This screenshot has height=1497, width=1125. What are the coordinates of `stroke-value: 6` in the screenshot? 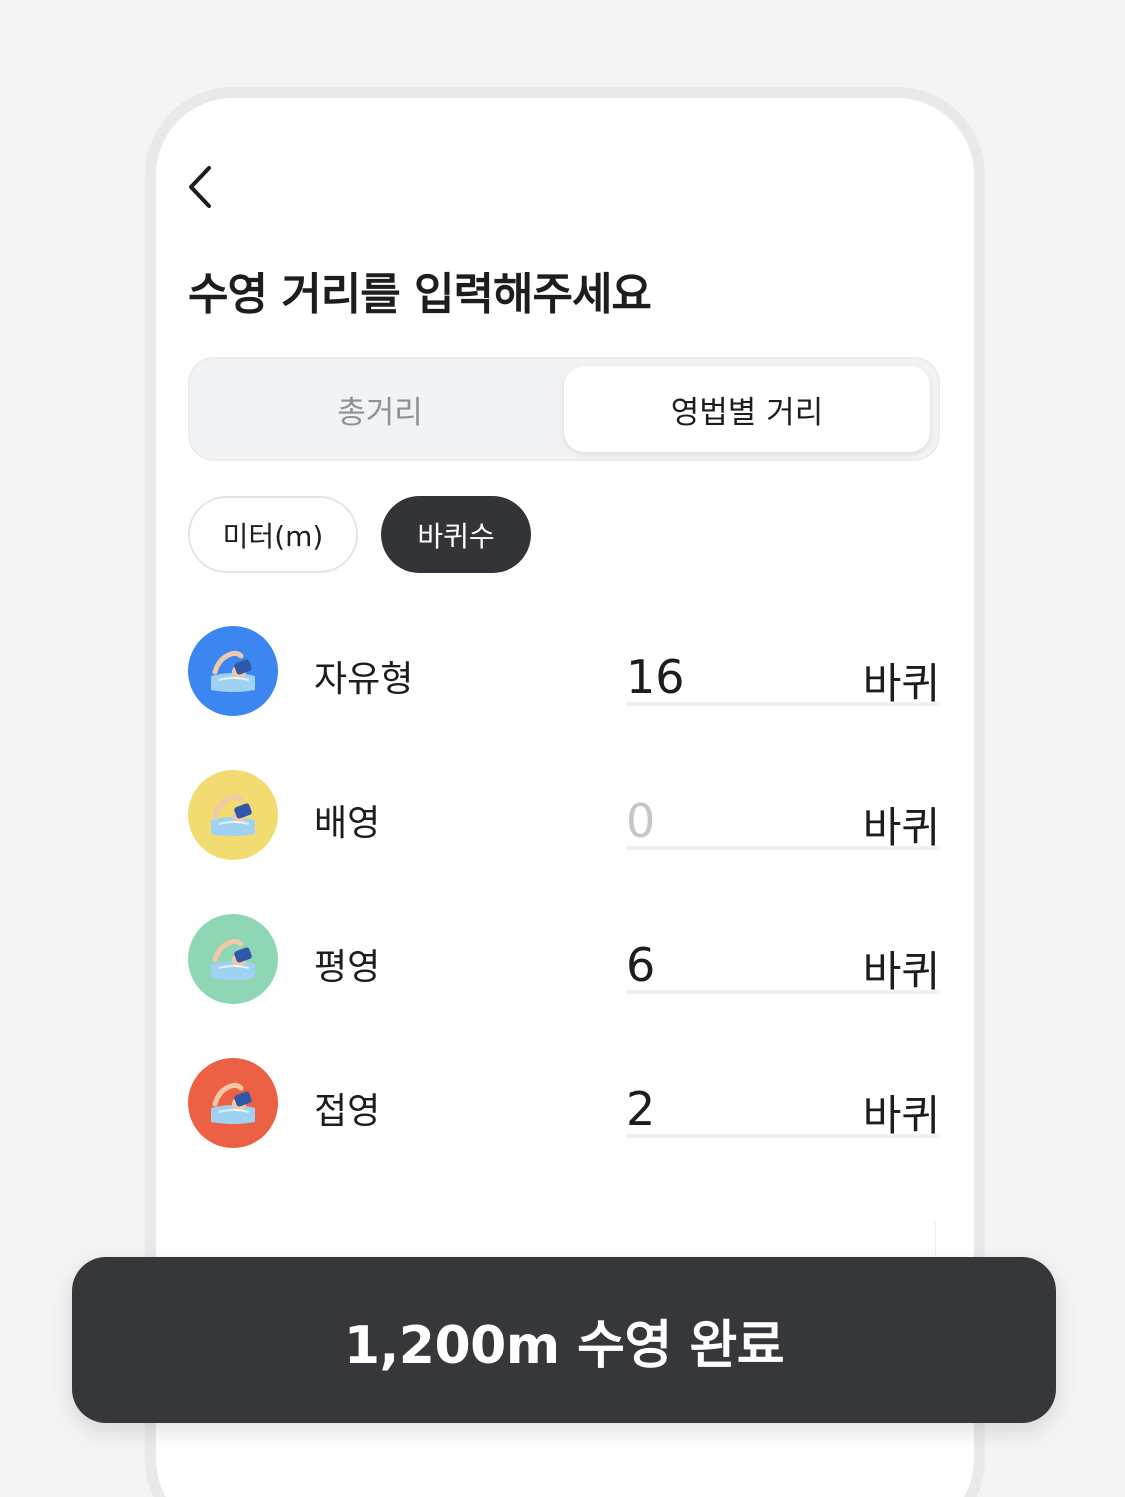 It's located at (641, 965).